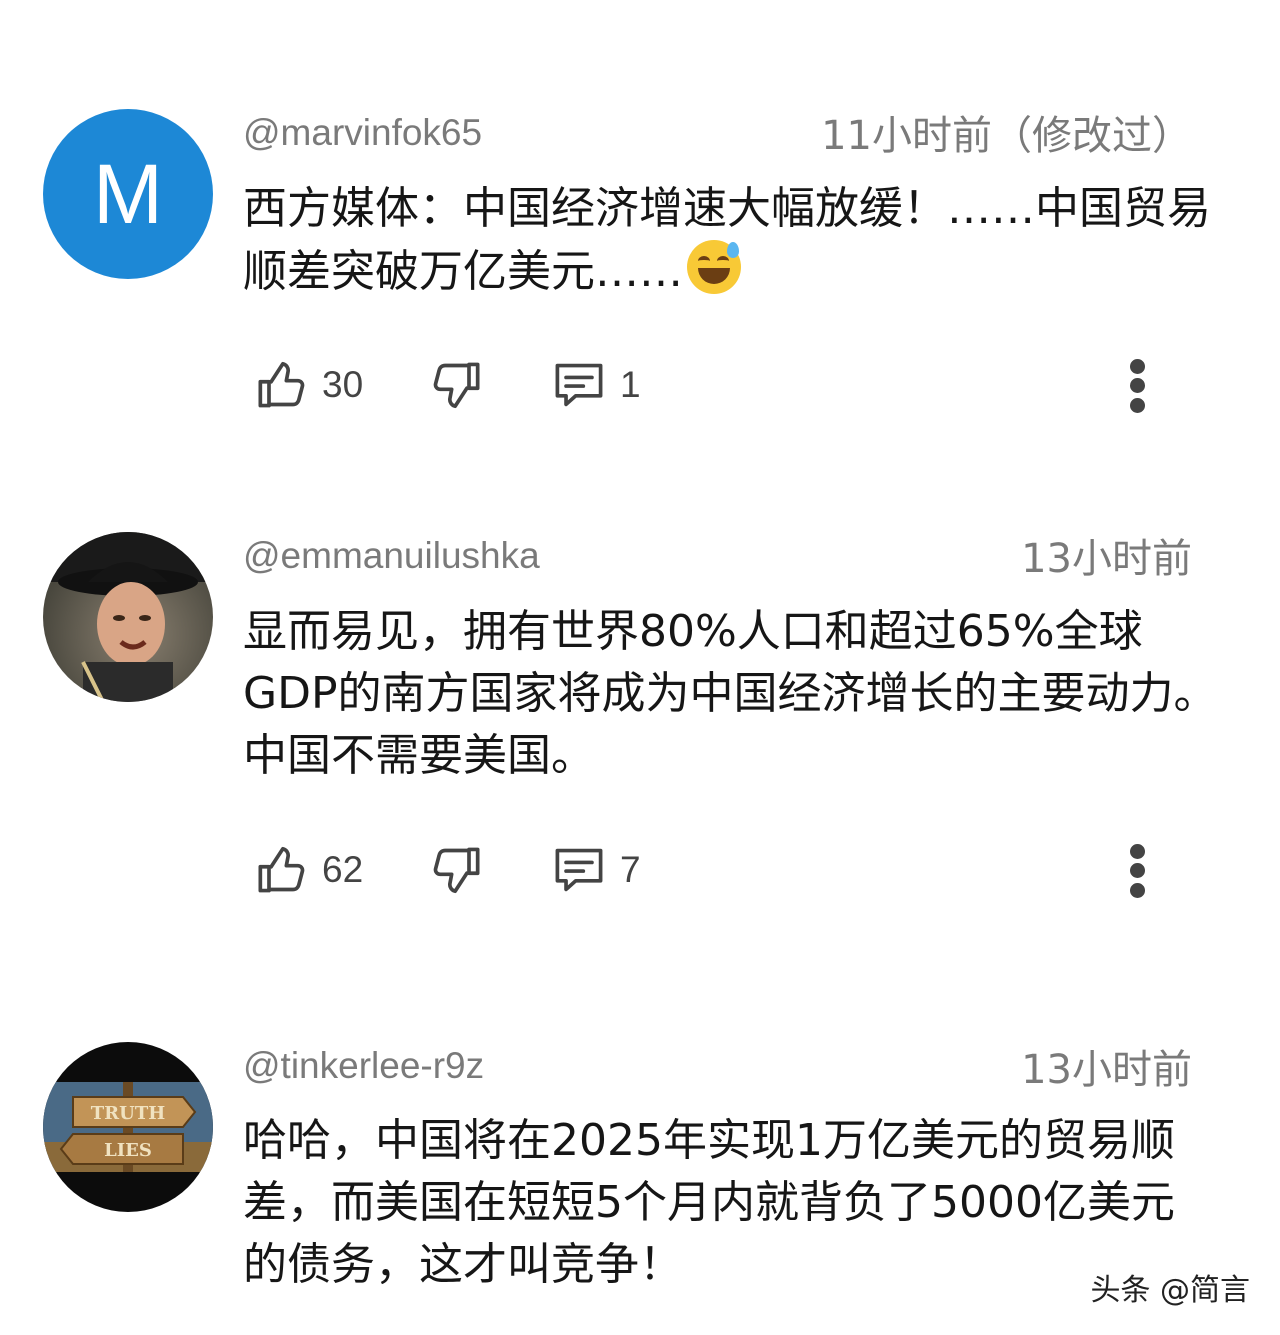  Describe the element at coordinates (362, 132) in the screenshot. I see `comment-author-handle: @marvinfok65` at that location.